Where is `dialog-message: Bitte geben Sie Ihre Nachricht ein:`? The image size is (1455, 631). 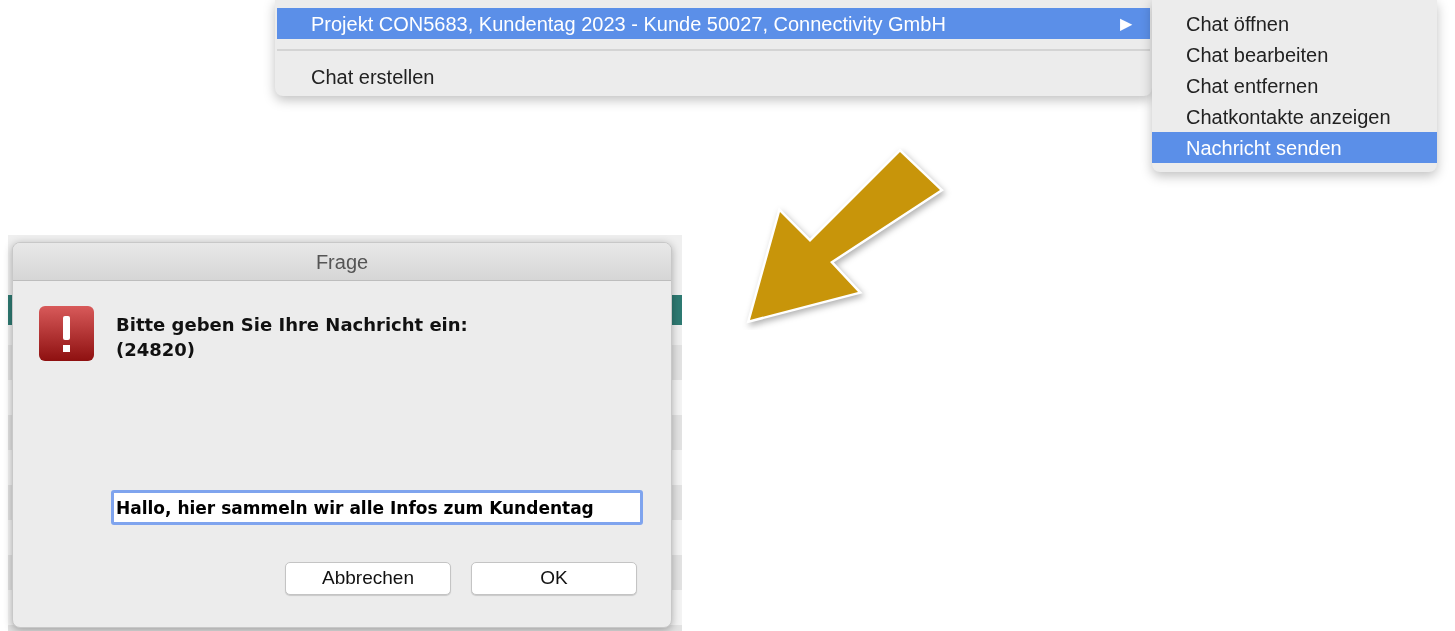 dialog-message: Bitte geben Sie Ihre Nachricht ein: is located at coordinates (292, 325).